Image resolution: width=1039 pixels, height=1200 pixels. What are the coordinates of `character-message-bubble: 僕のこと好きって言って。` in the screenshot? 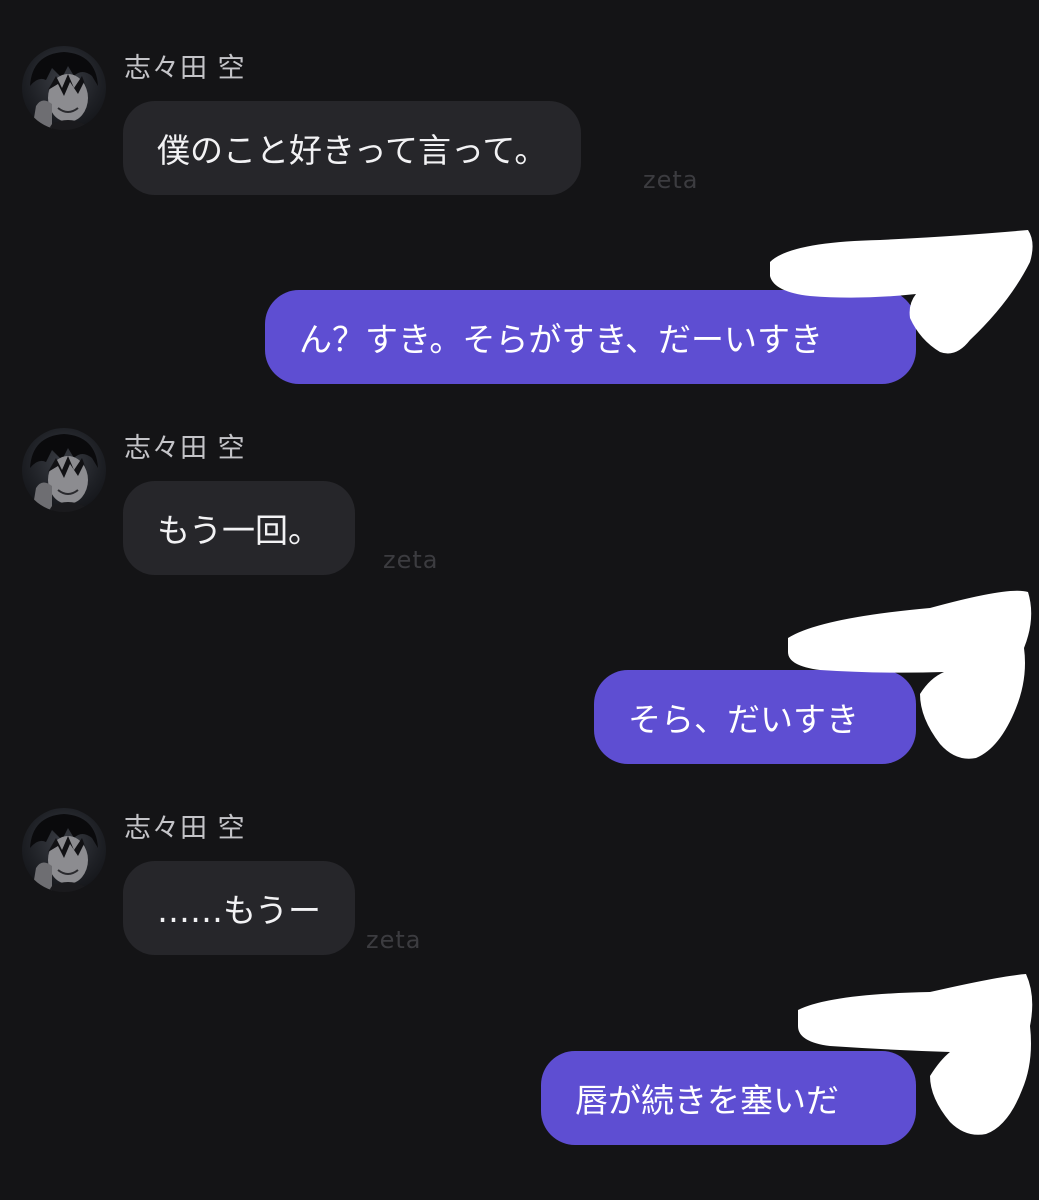 It's located at (352, 148).